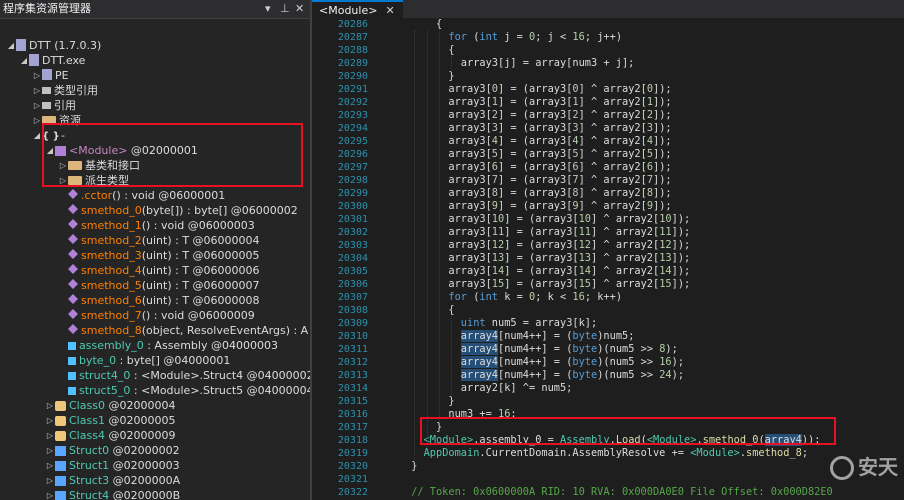  I want to click on tree-node: ◢ DTT (1.7.0.3), so click(53, 45).